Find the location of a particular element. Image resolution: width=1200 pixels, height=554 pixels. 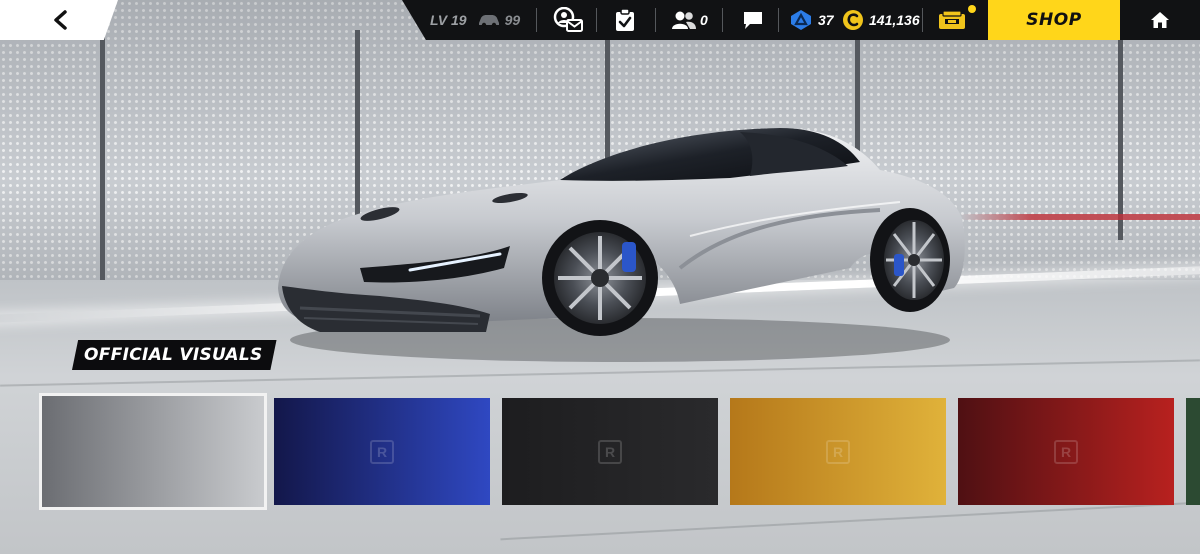

official-visuals-label: OFFICIAL VISUALS is located at coordinates (173, 355).